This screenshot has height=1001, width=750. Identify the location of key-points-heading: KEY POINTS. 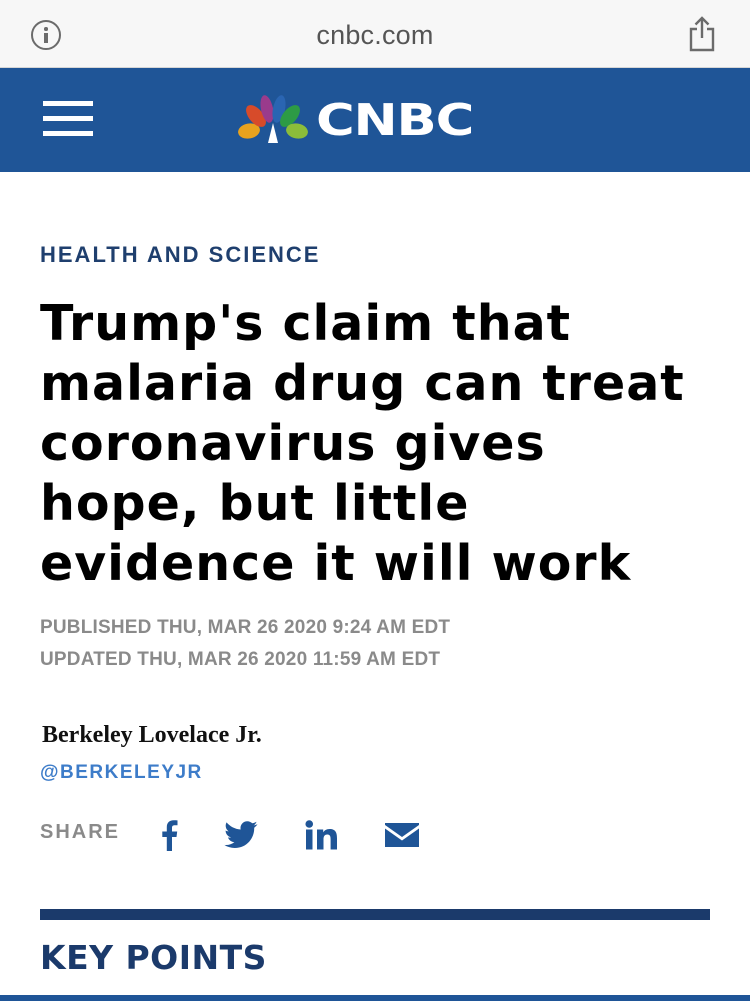
(153, 957).